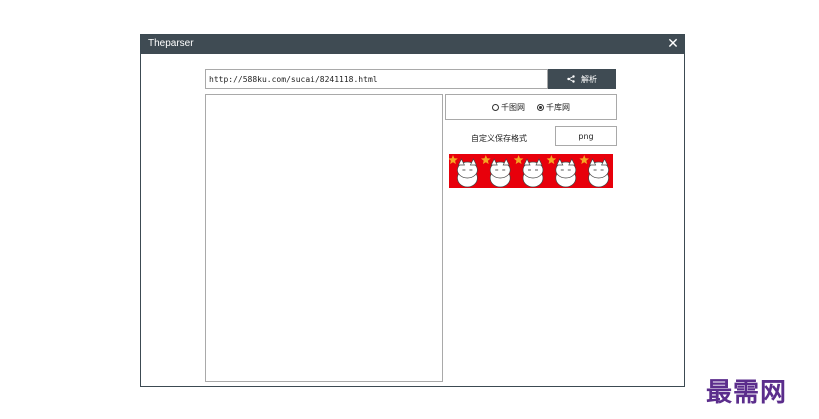 The width and height of the screenshot is (819, 419). I want to click on radio-circle-qiantu, so click(495, 107).